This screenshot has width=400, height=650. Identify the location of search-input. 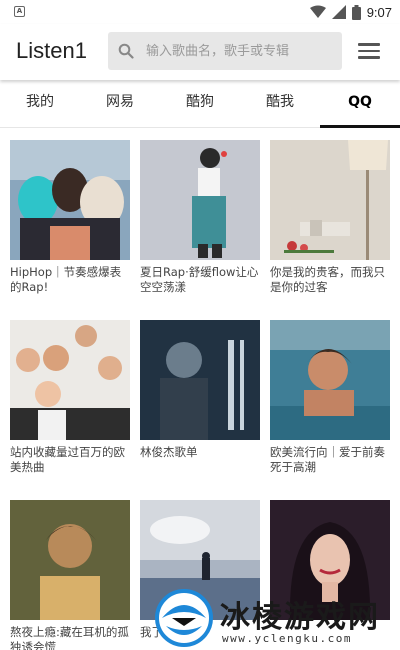
(241, 51).